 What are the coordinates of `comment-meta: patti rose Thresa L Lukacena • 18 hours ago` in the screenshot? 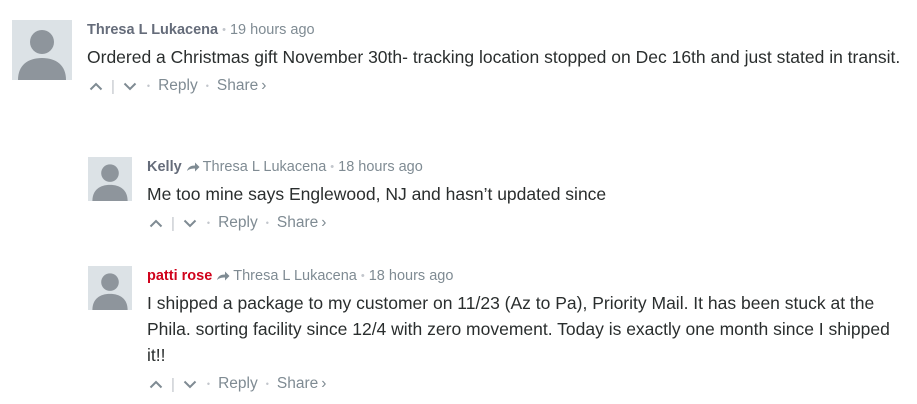 It's located at (527, 276).